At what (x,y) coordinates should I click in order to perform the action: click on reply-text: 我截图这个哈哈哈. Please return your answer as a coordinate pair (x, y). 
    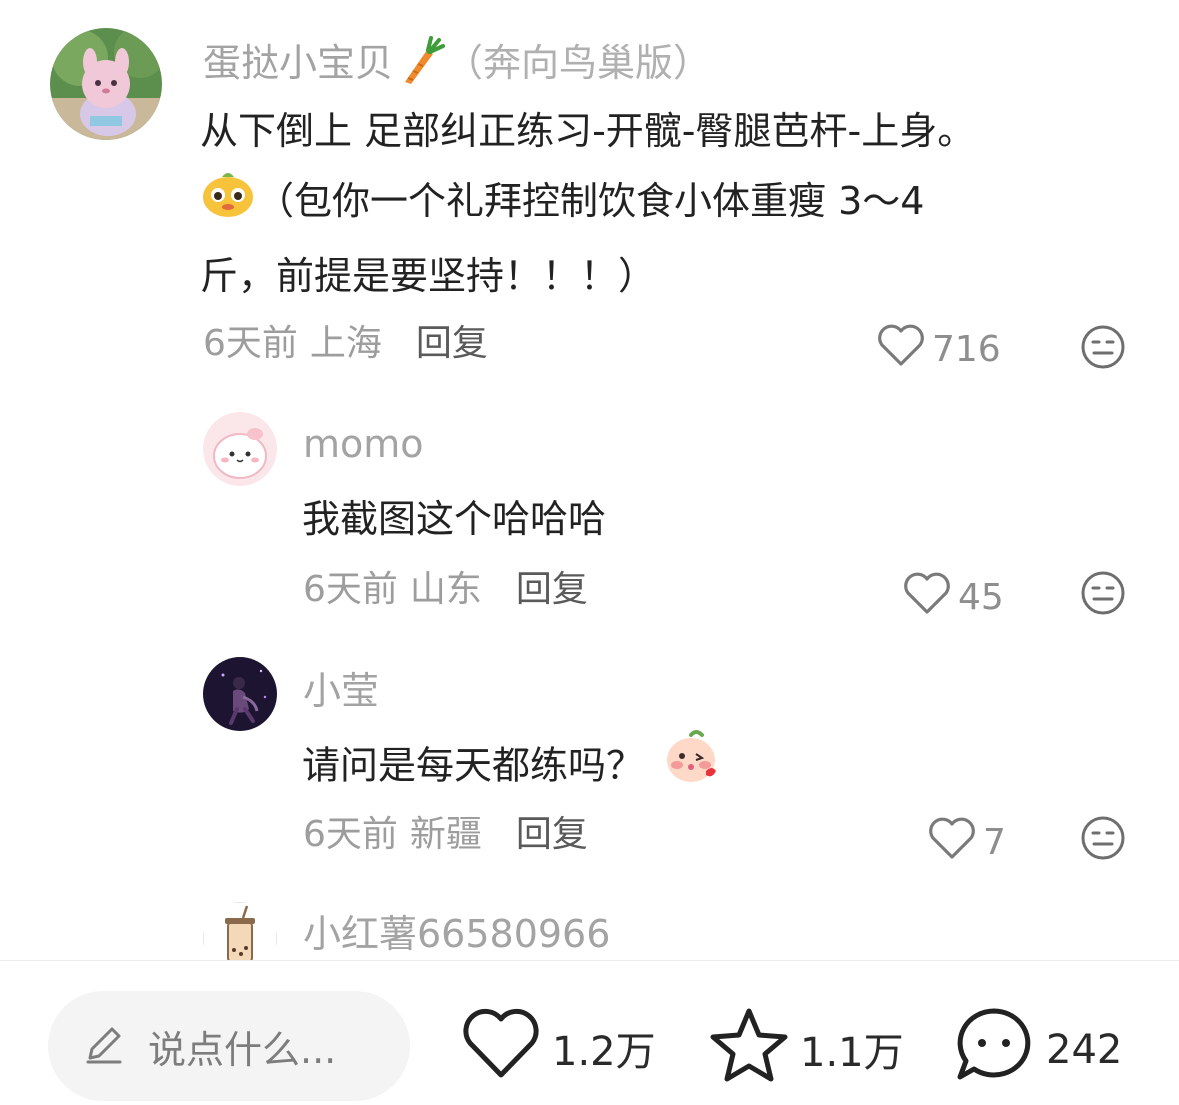
    Looking at the image, I should click on (454, 519).